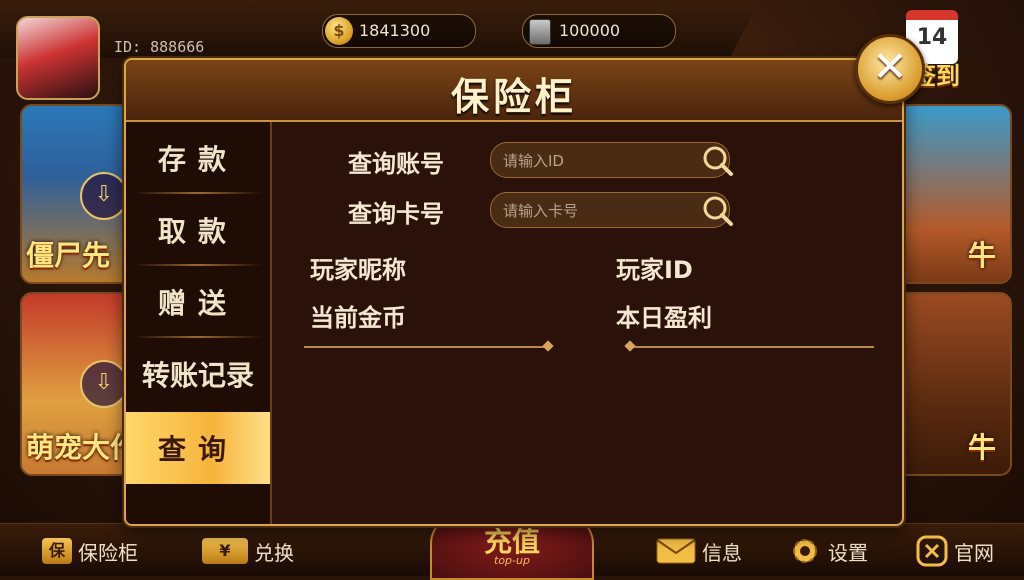 This screenshot has height=580, width=1024. Describe the element at coordinates (890, 69) in the screenshot. I see `close-button: ✕` at that location.